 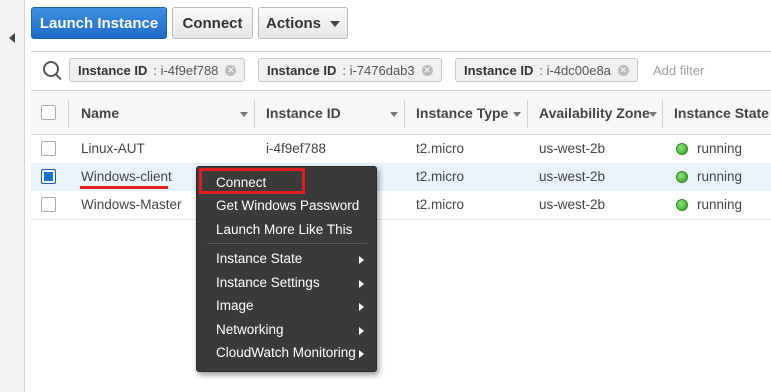 I want to click on menu-item-instance-state: Instance State, so click(x=259, y=258).